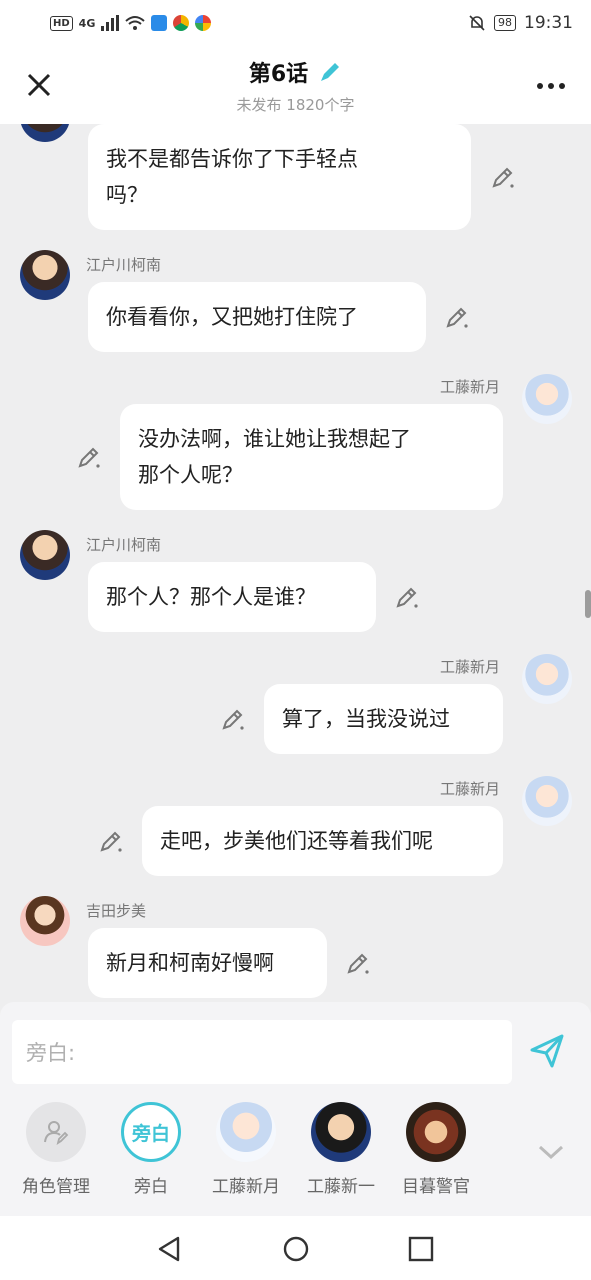 The width and height of the screenshot is (591, 1280). I want to click on system-nav-bar, so click(295, 1248).